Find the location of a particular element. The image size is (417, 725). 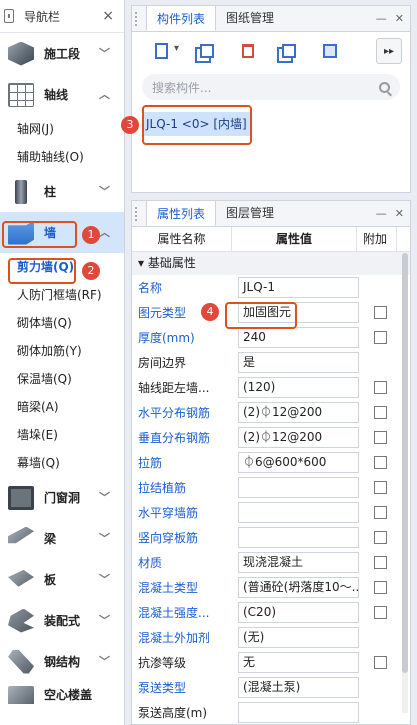

delete-button is located at coordinates (248, 51).